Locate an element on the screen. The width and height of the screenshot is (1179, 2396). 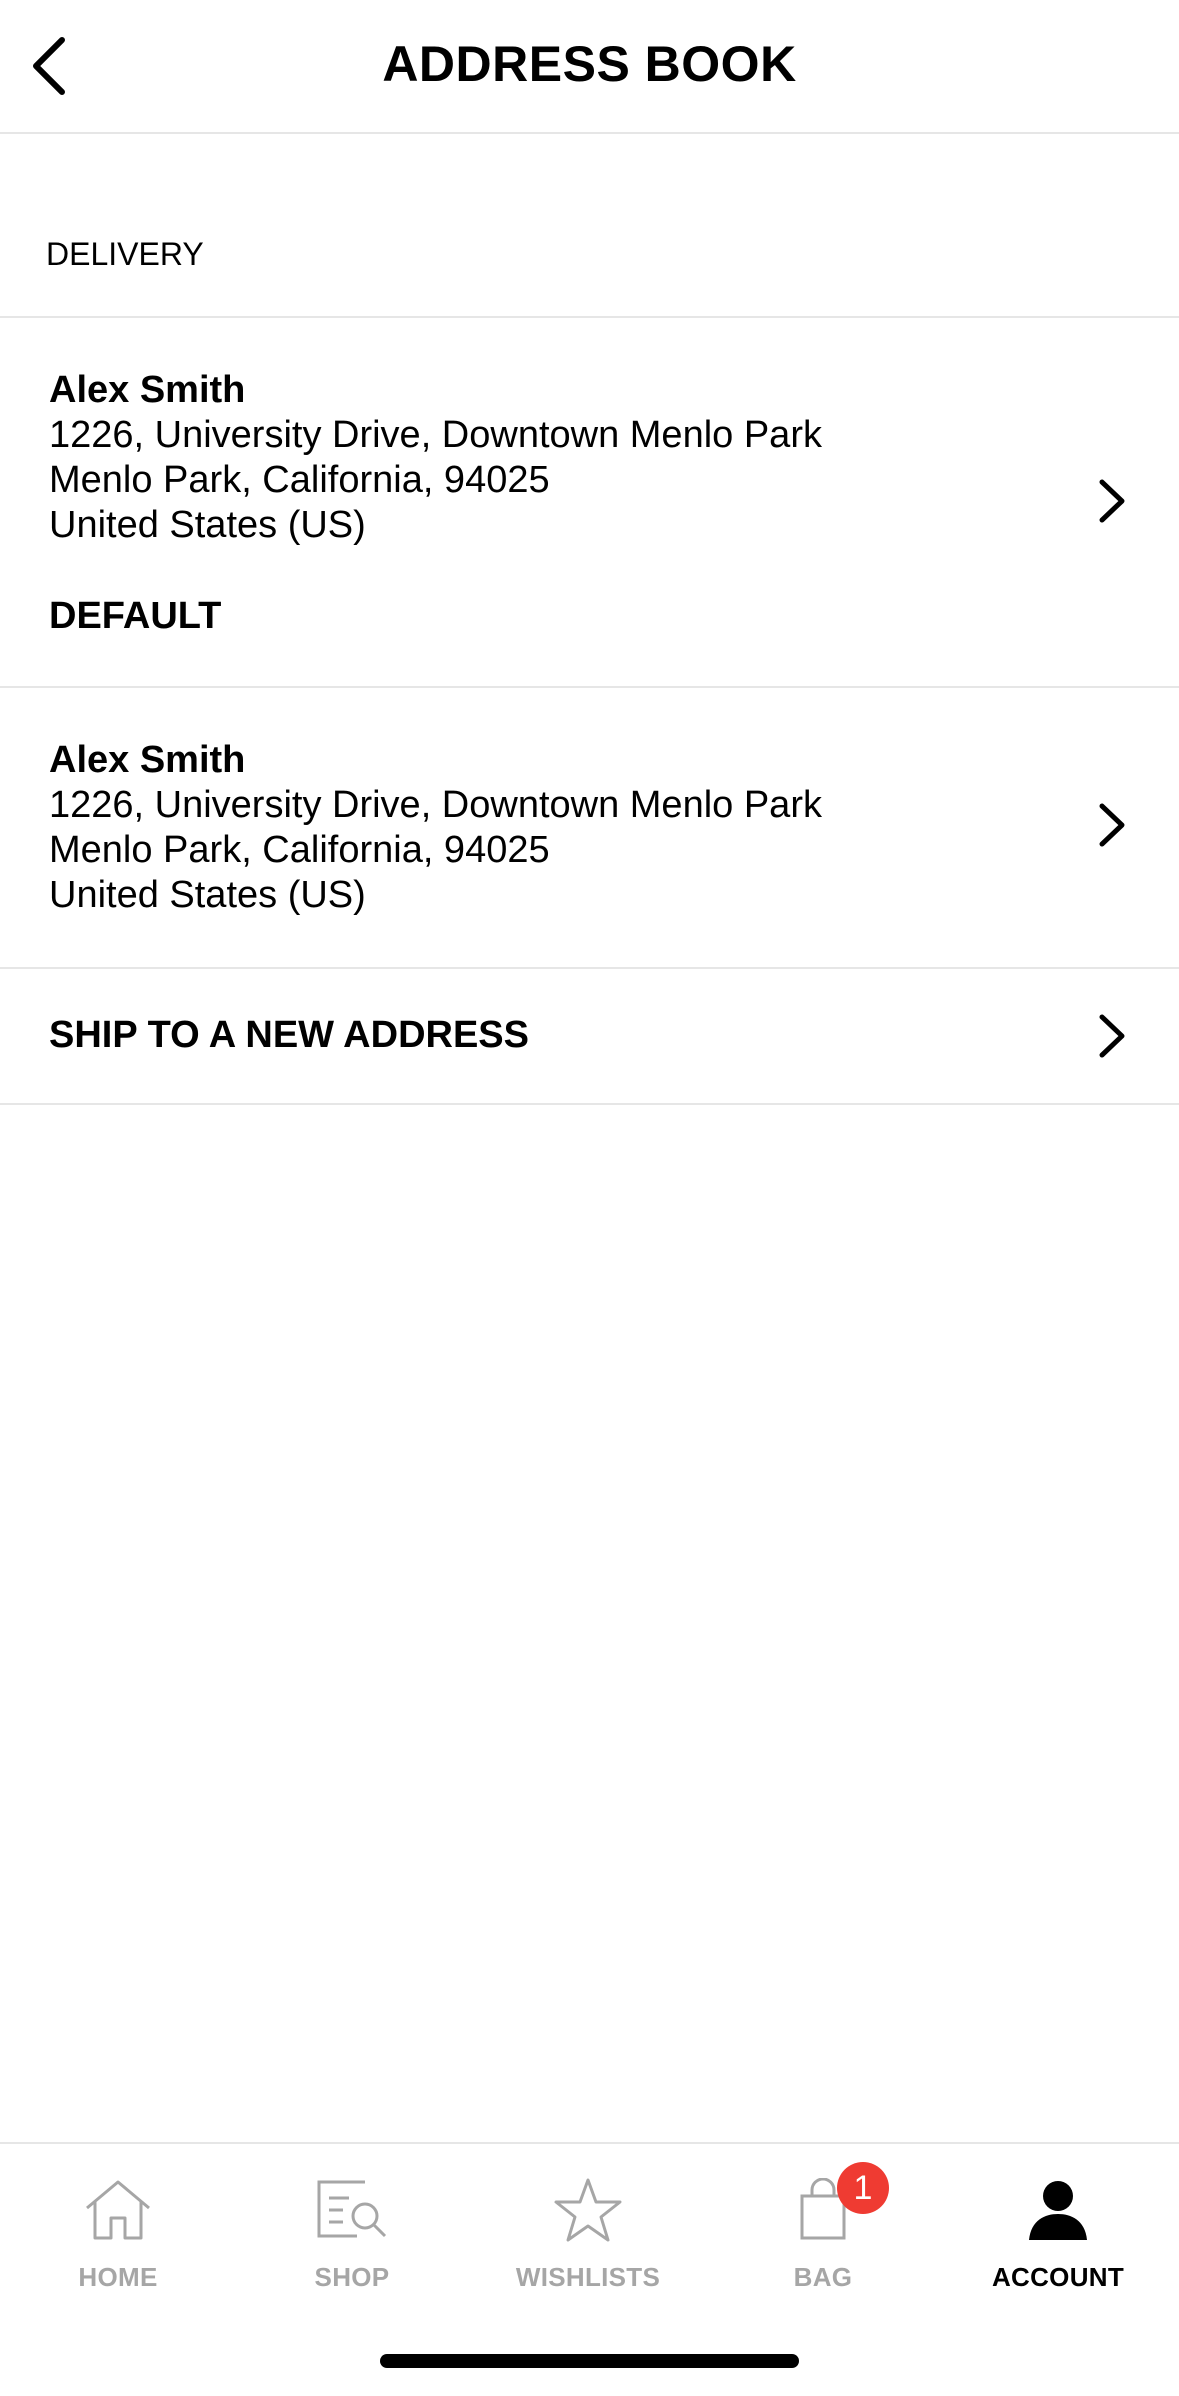
default-badge: DEFAULT is located at coordinates (135, 616).